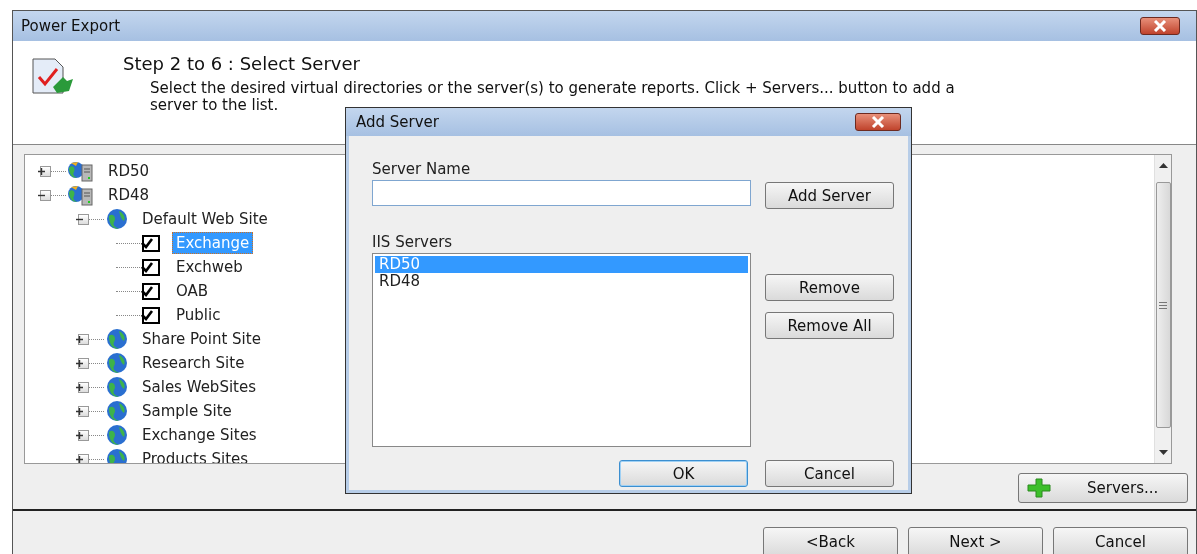 This screenshot has height=554, width=1197. What do you see at coordinates (829, 287) in the screenshot?
I see `remove-button: Remove` at bounding box center [829, 287].